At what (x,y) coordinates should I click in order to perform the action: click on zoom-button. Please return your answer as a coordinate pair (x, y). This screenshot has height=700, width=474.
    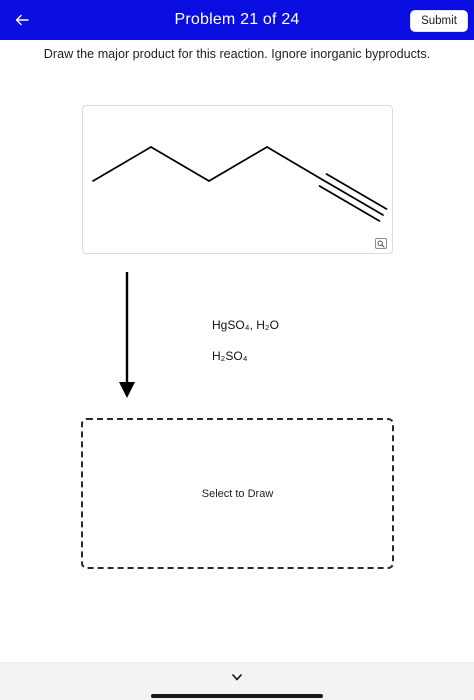
    Looking at the image, I should click on (381, 243).